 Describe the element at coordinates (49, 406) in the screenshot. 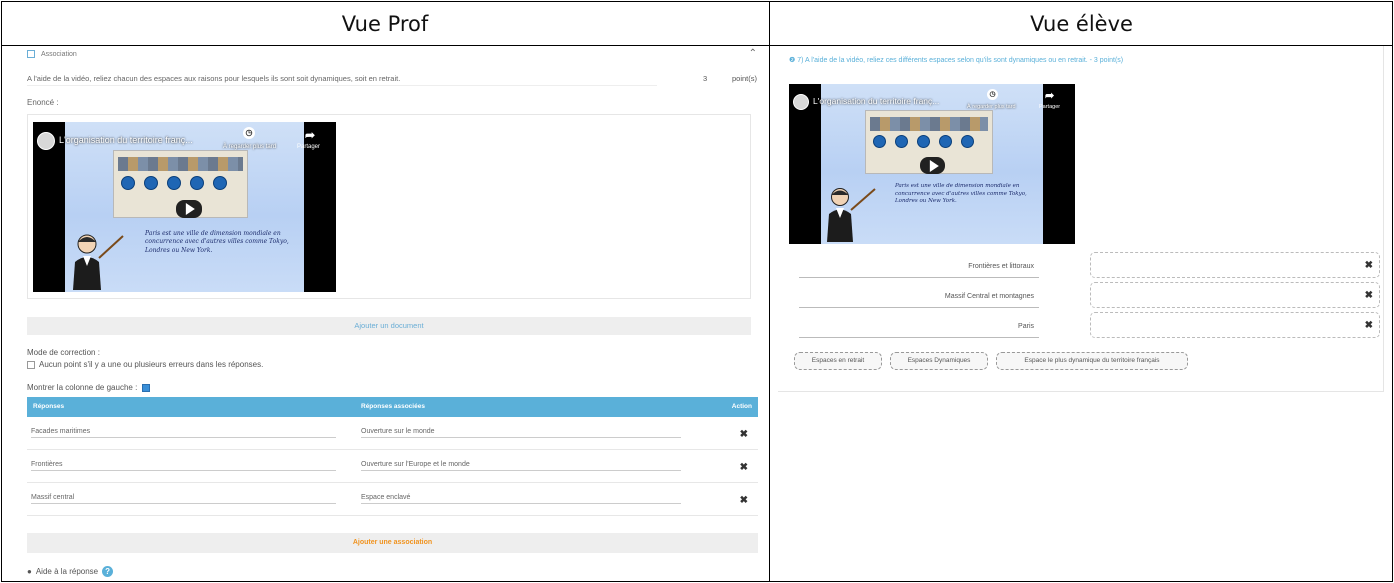

I see `col-header-responses: Réponses` at that location.